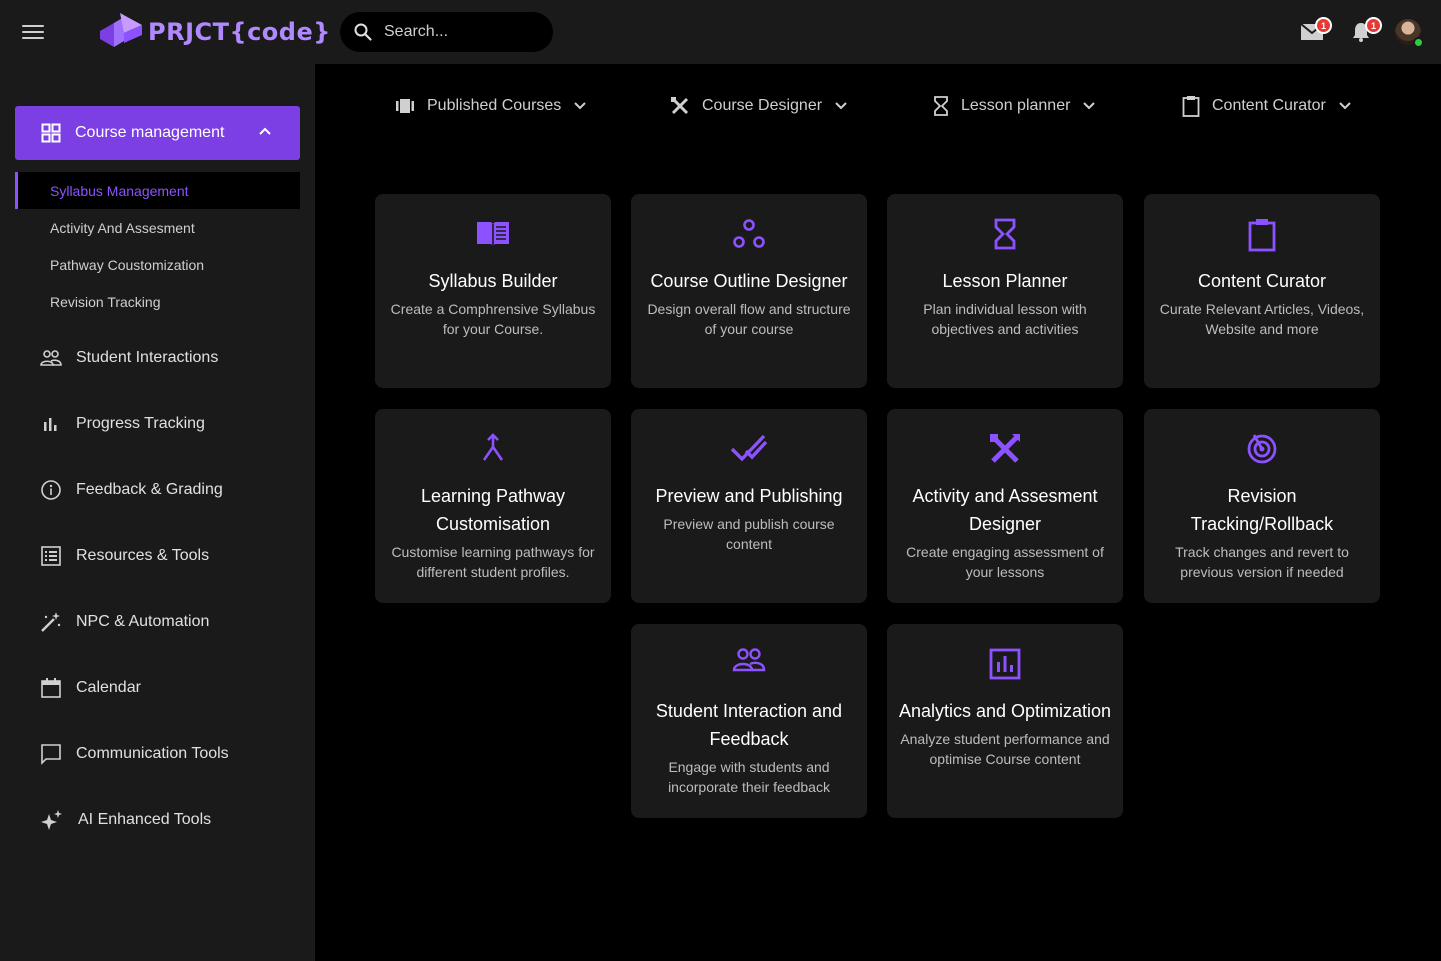  Describe the element at coordinates (1323, 25) in the screenshot. I see `mail-badge: 1` at that location.